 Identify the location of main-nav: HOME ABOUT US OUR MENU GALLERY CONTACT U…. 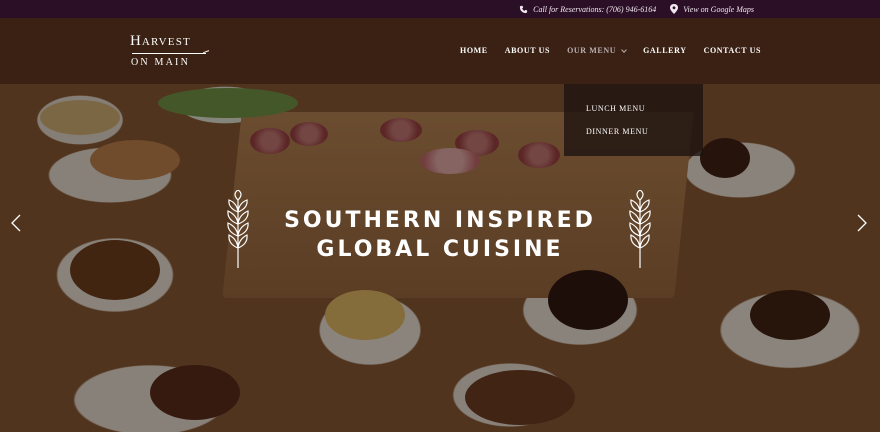
(610, 50).